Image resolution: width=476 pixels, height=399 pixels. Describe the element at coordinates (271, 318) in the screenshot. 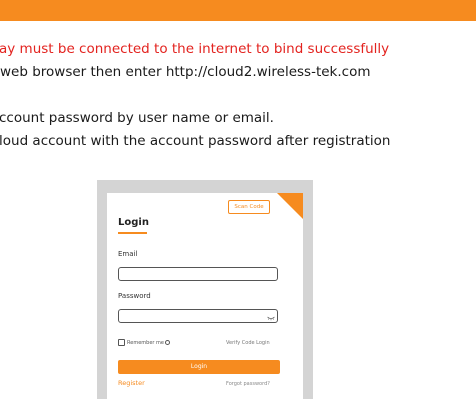

I see `eye-closed-icon` at that location.